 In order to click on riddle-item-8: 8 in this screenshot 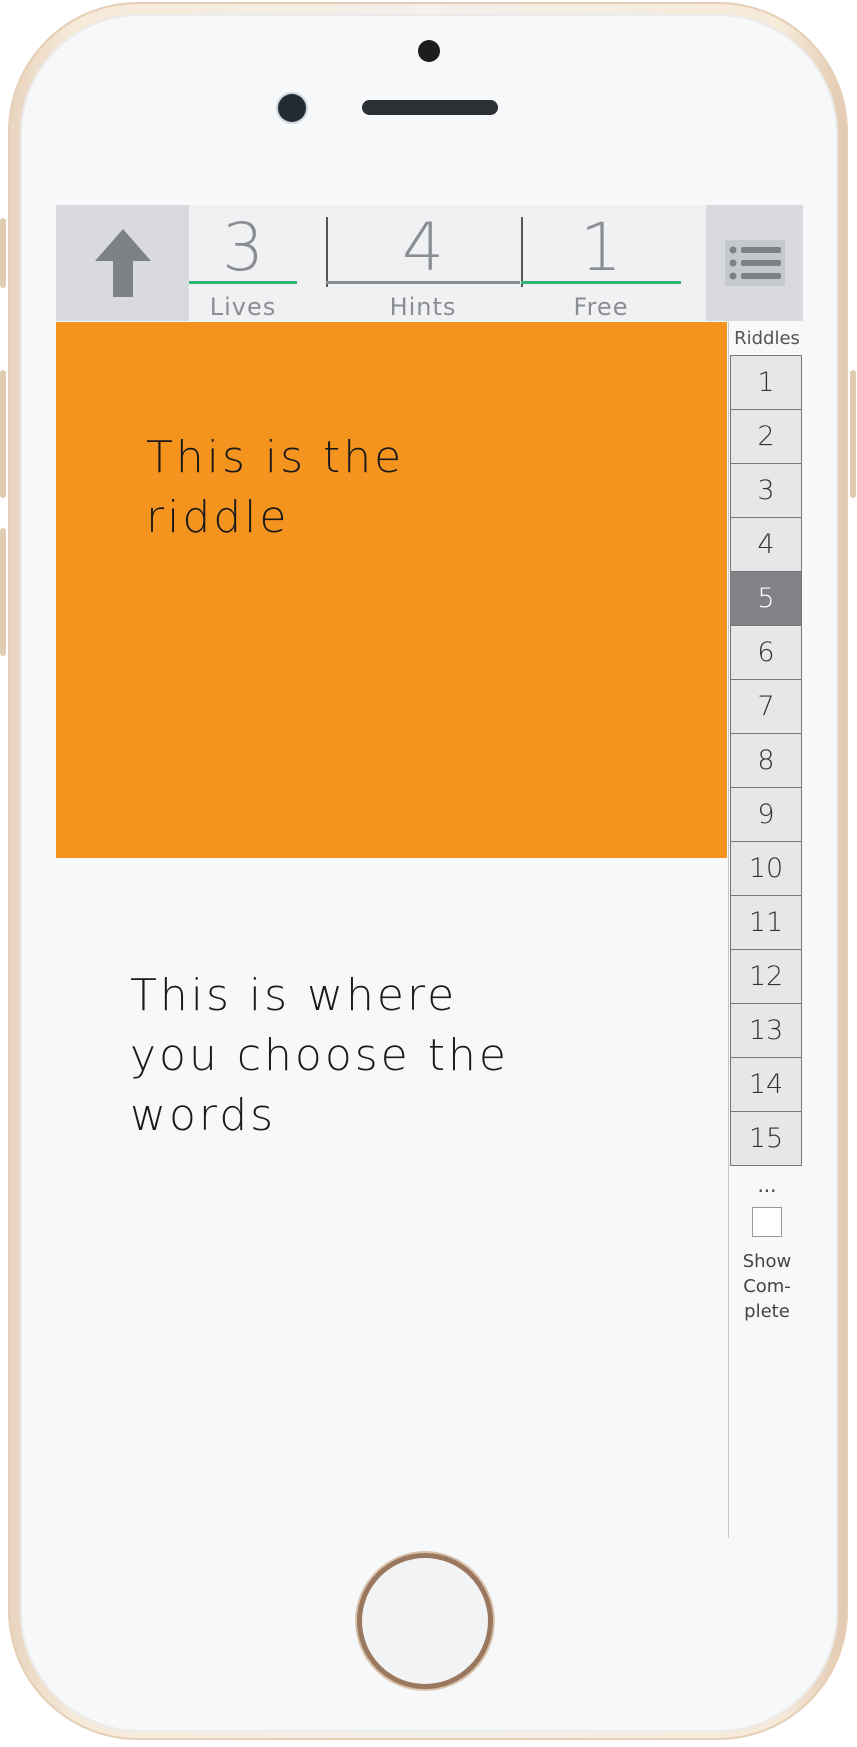, I will do `click(766, 760)`.